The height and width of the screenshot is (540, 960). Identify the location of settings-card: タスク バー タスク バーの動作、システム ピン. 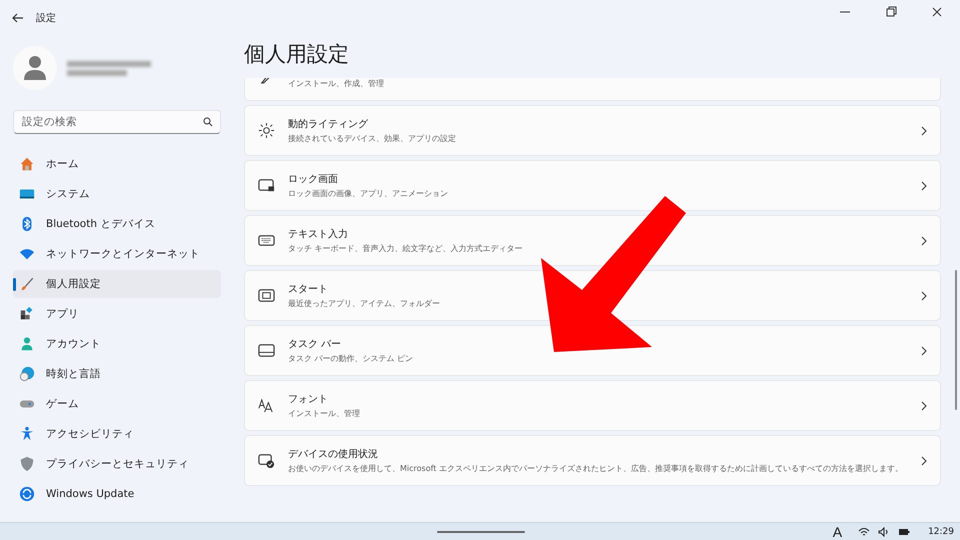
(592, 350).